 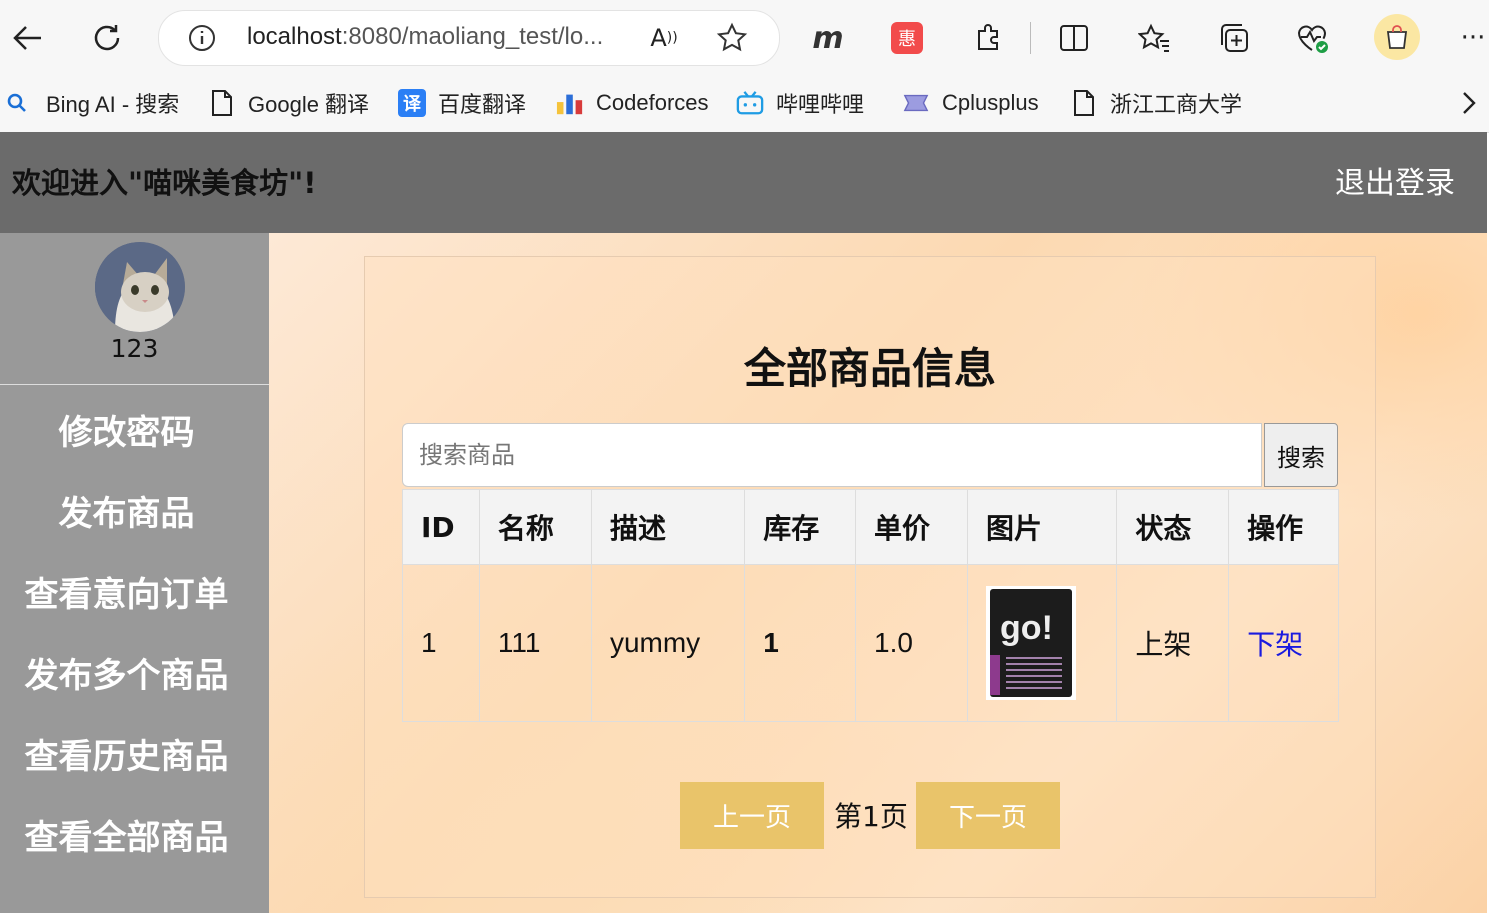 I want to click on toolbar-divider, so click(x=1030, y=38).